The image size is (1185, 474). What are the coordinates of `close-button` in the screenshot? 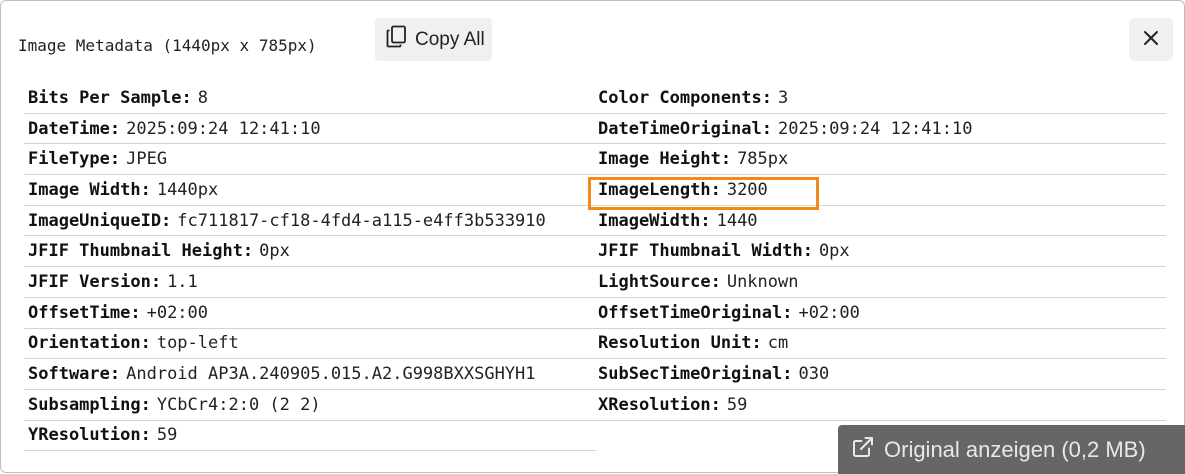 It's located at (1151, 39).